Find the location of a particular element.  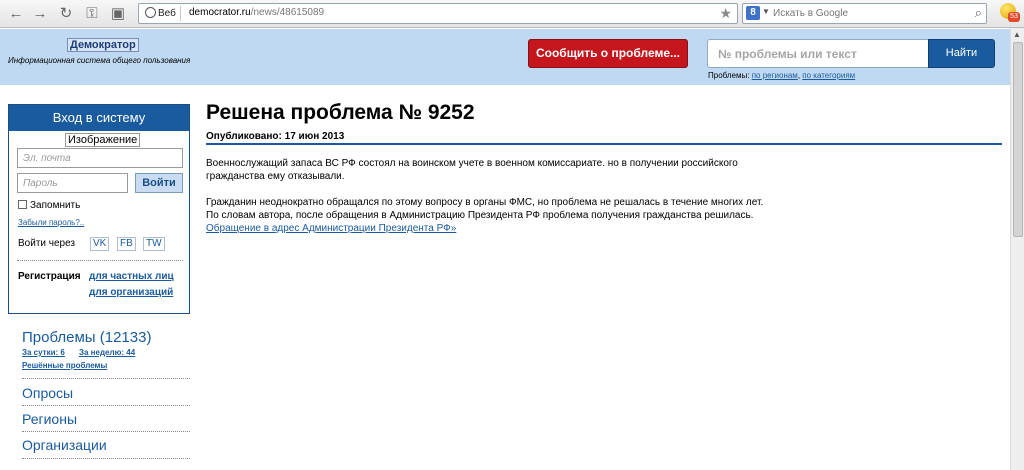

published-line: Опубликовано: 17 июн 2013 is located at coordinates (275, 136).